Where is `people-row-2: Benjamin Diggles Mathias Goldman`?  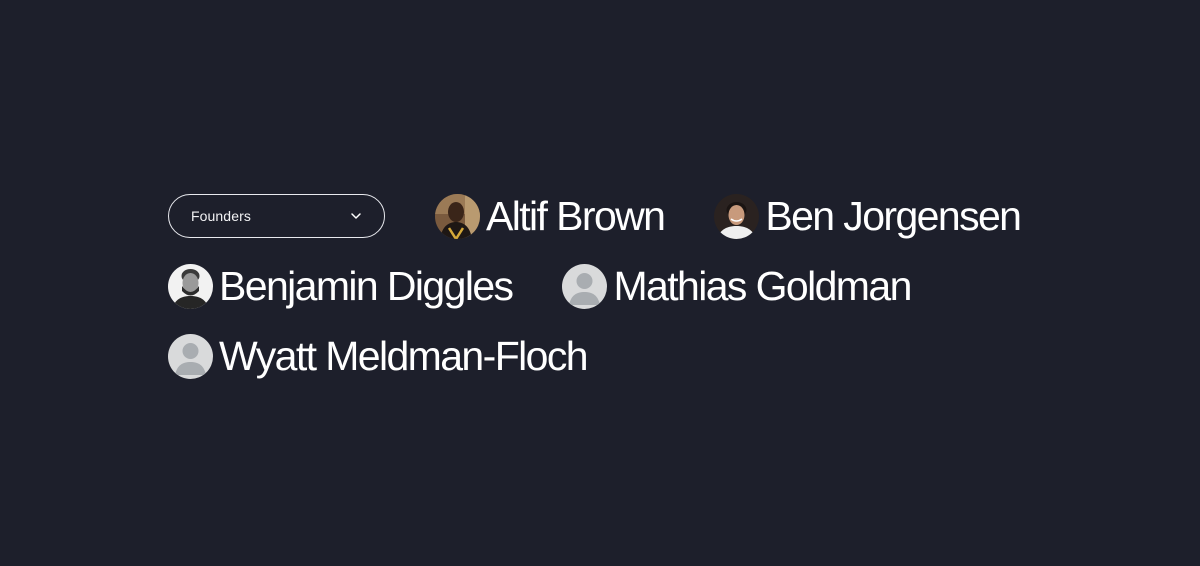 people-row-2: Benjamin Diggles Mathias Goldman is located at coordinates (618, 286).